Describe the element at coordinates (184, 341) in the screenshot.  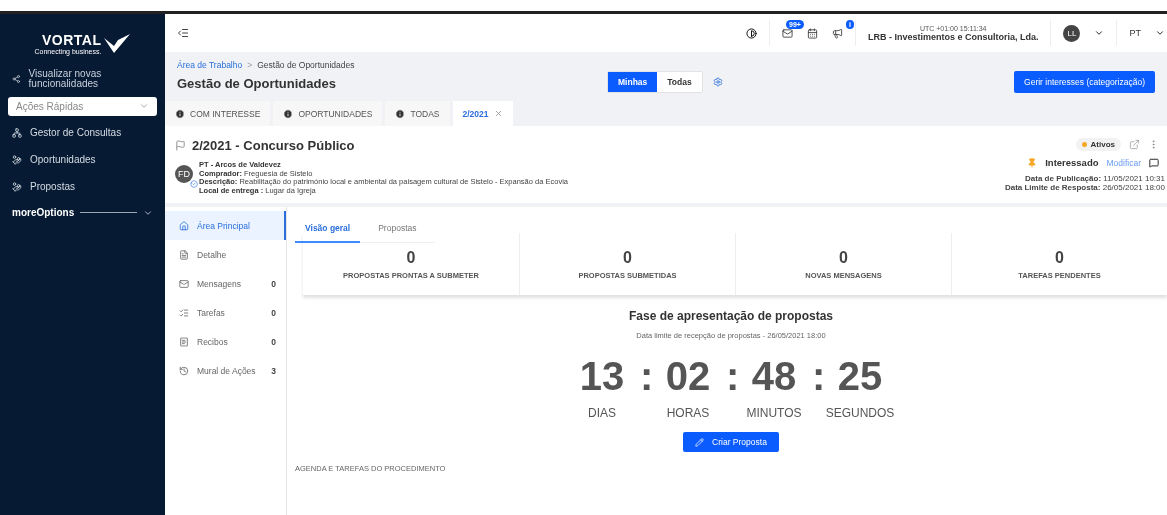
I see `receipt-icon` at that location.